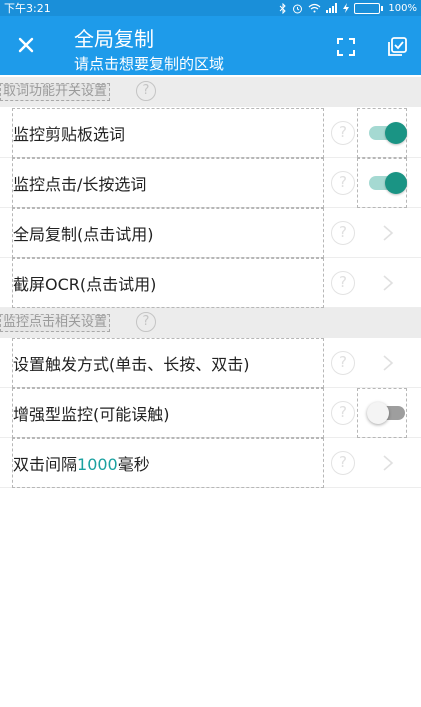 The image size is (421, 707). I want to click on bluetooth-icon, so click(283, 8).